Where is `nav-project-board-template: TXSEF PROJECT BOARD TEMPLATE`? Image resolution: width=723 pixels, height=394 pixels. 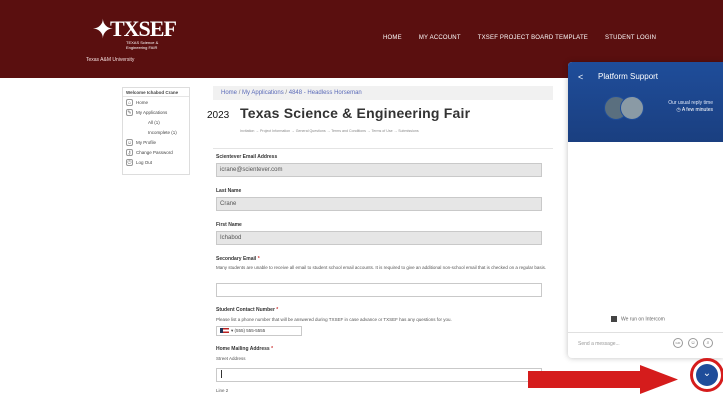 nav-project-board-template: TXSEF PROJECT BOARD TEMPLATE is located at coordinates (533, 38).